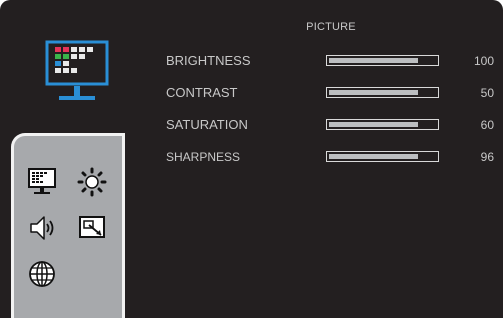 Image resolution: width=503 pixels, height=318 pixels. I want to click on brightness-row: BRIGHTNESS 100, so click(331, 61).